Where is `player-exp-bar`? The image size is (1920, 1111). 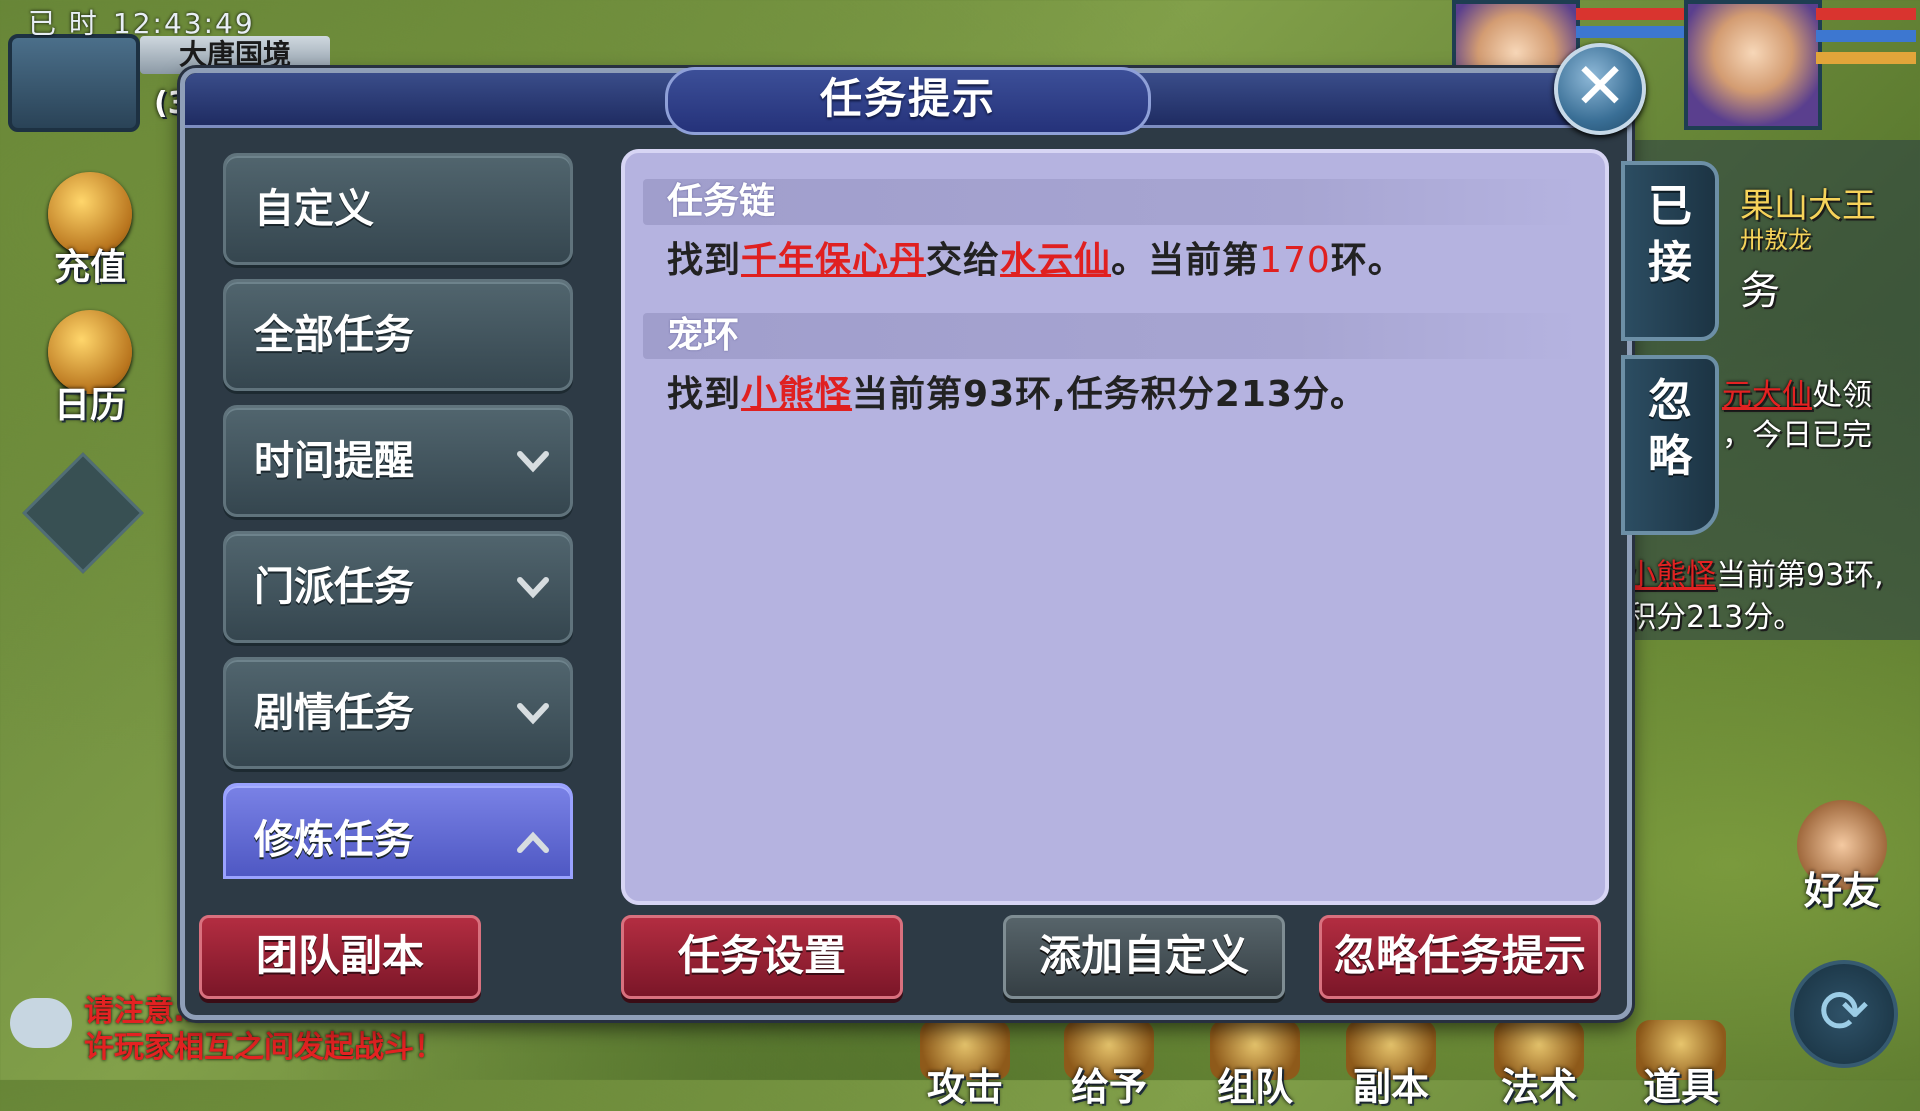
player-exp-bar is located at coordinates (1866, 58).